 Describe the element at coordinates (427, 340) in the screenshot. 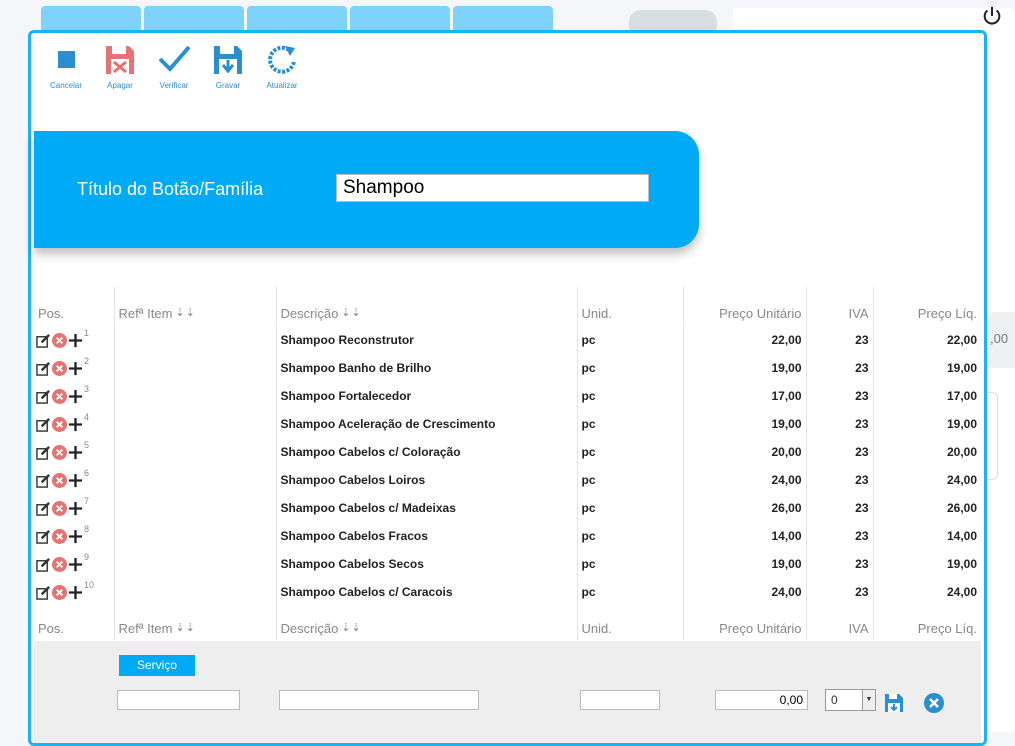

I see `row-description: Shampoo Reconstrutor` at that location.